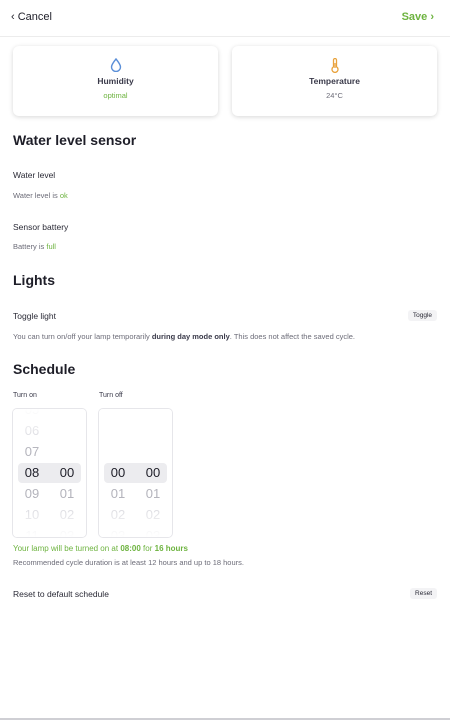 The image size is (450, 720). What do you see at coordinates (116, 67) in the screenshot?
I see `water-drop-icon` at bounding box center [116, 67].